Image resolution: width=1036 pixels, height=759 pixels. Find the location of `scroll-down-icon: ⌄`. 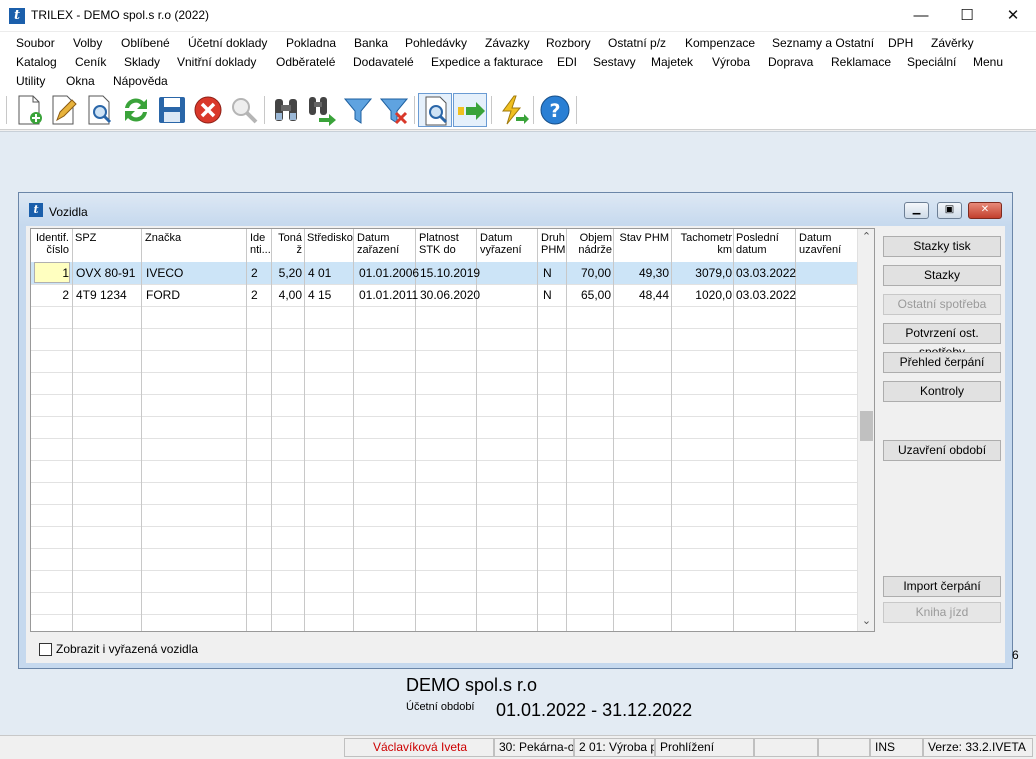

scroll-down-icon: ⌄ is located at coordinates (866, 621).